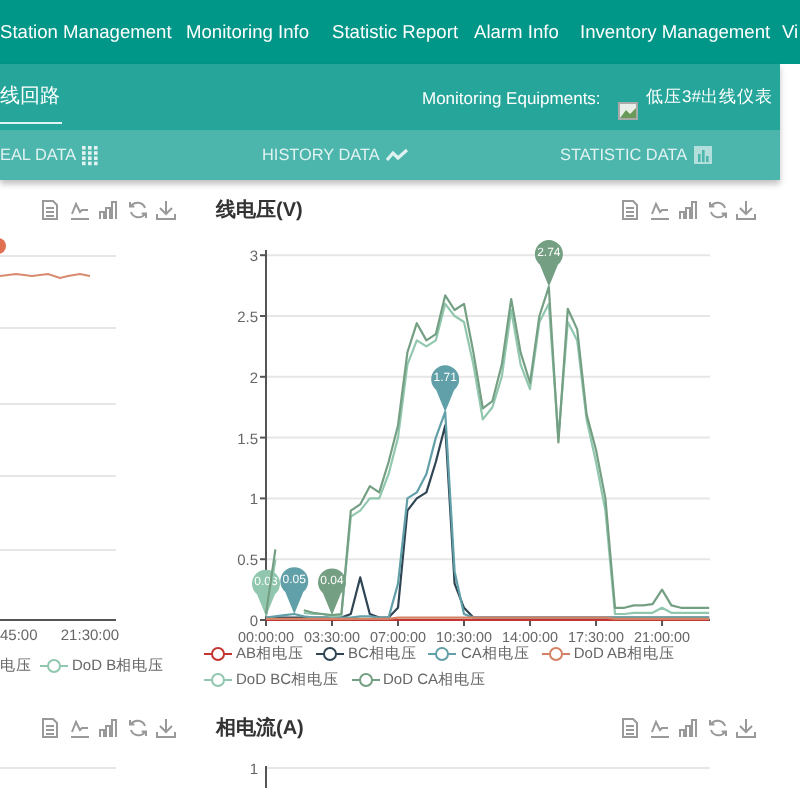 This screenshot has width=800, height=800. Describe the element at coordinates (259, 210) in the screenshot. I see `chart-title: 线电压(V)` at that location.